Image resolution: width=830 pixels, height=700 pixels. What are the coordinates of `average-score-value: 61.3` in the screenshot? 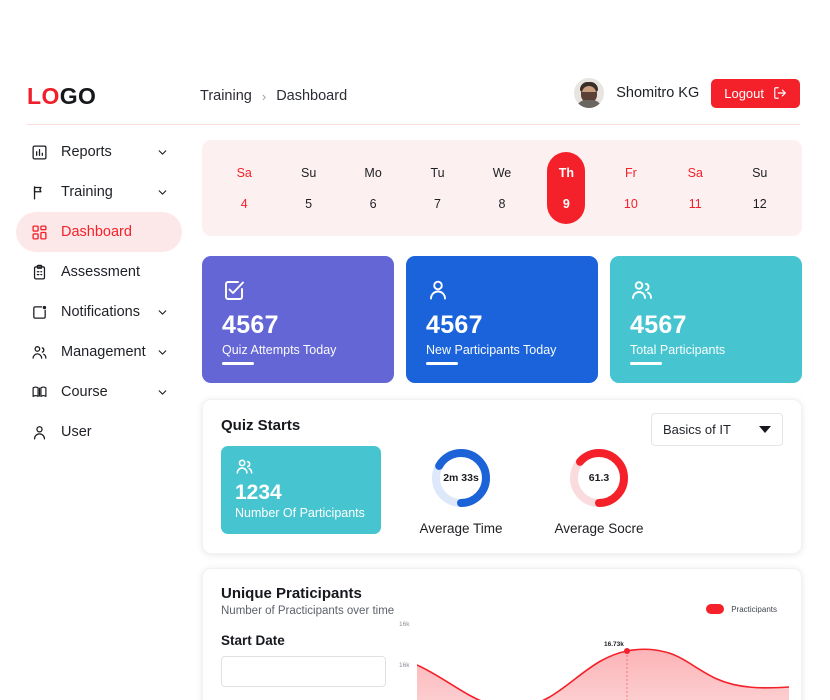 It's located at (599, 478).